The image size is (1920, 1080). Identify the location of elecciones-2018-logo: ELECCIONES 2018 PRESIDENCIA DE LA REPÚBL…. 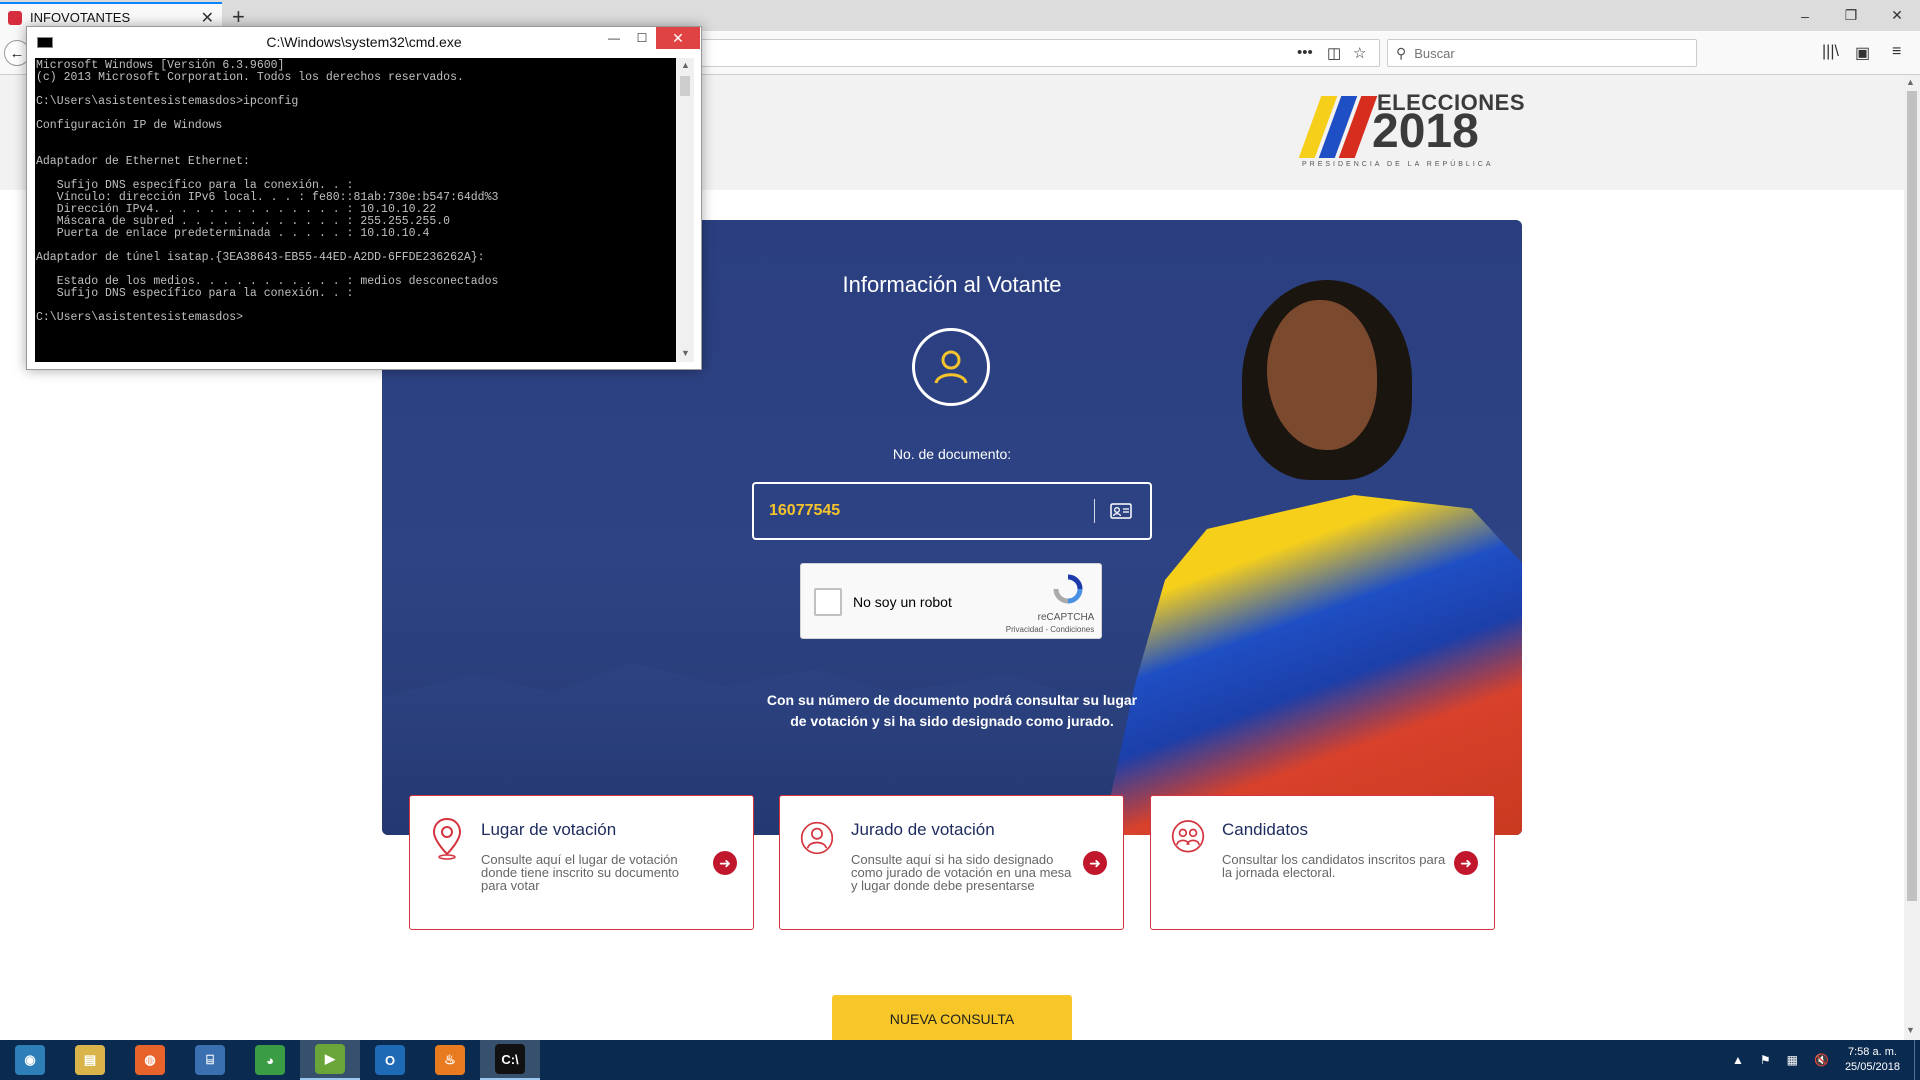
(1411, 130).